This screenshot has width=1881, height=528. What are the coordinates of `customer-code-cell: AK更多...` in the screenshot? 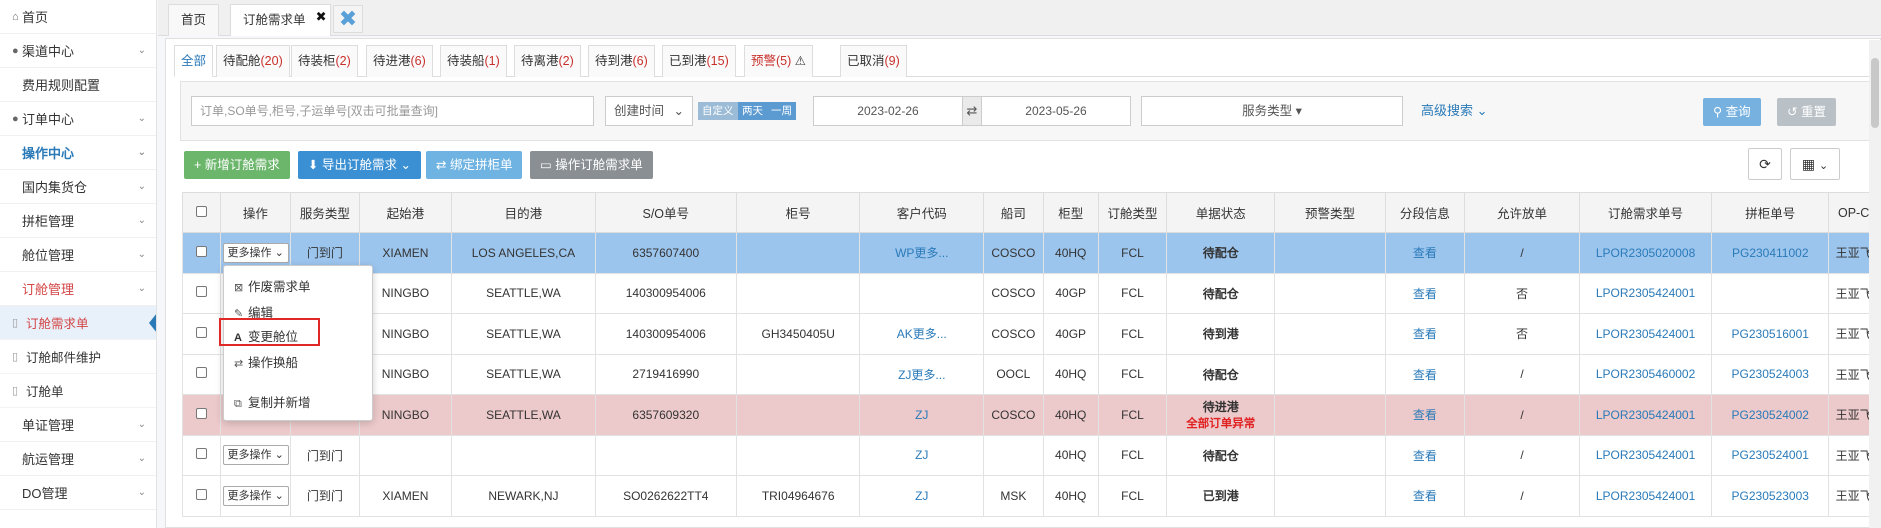 It's located at (922, 334).